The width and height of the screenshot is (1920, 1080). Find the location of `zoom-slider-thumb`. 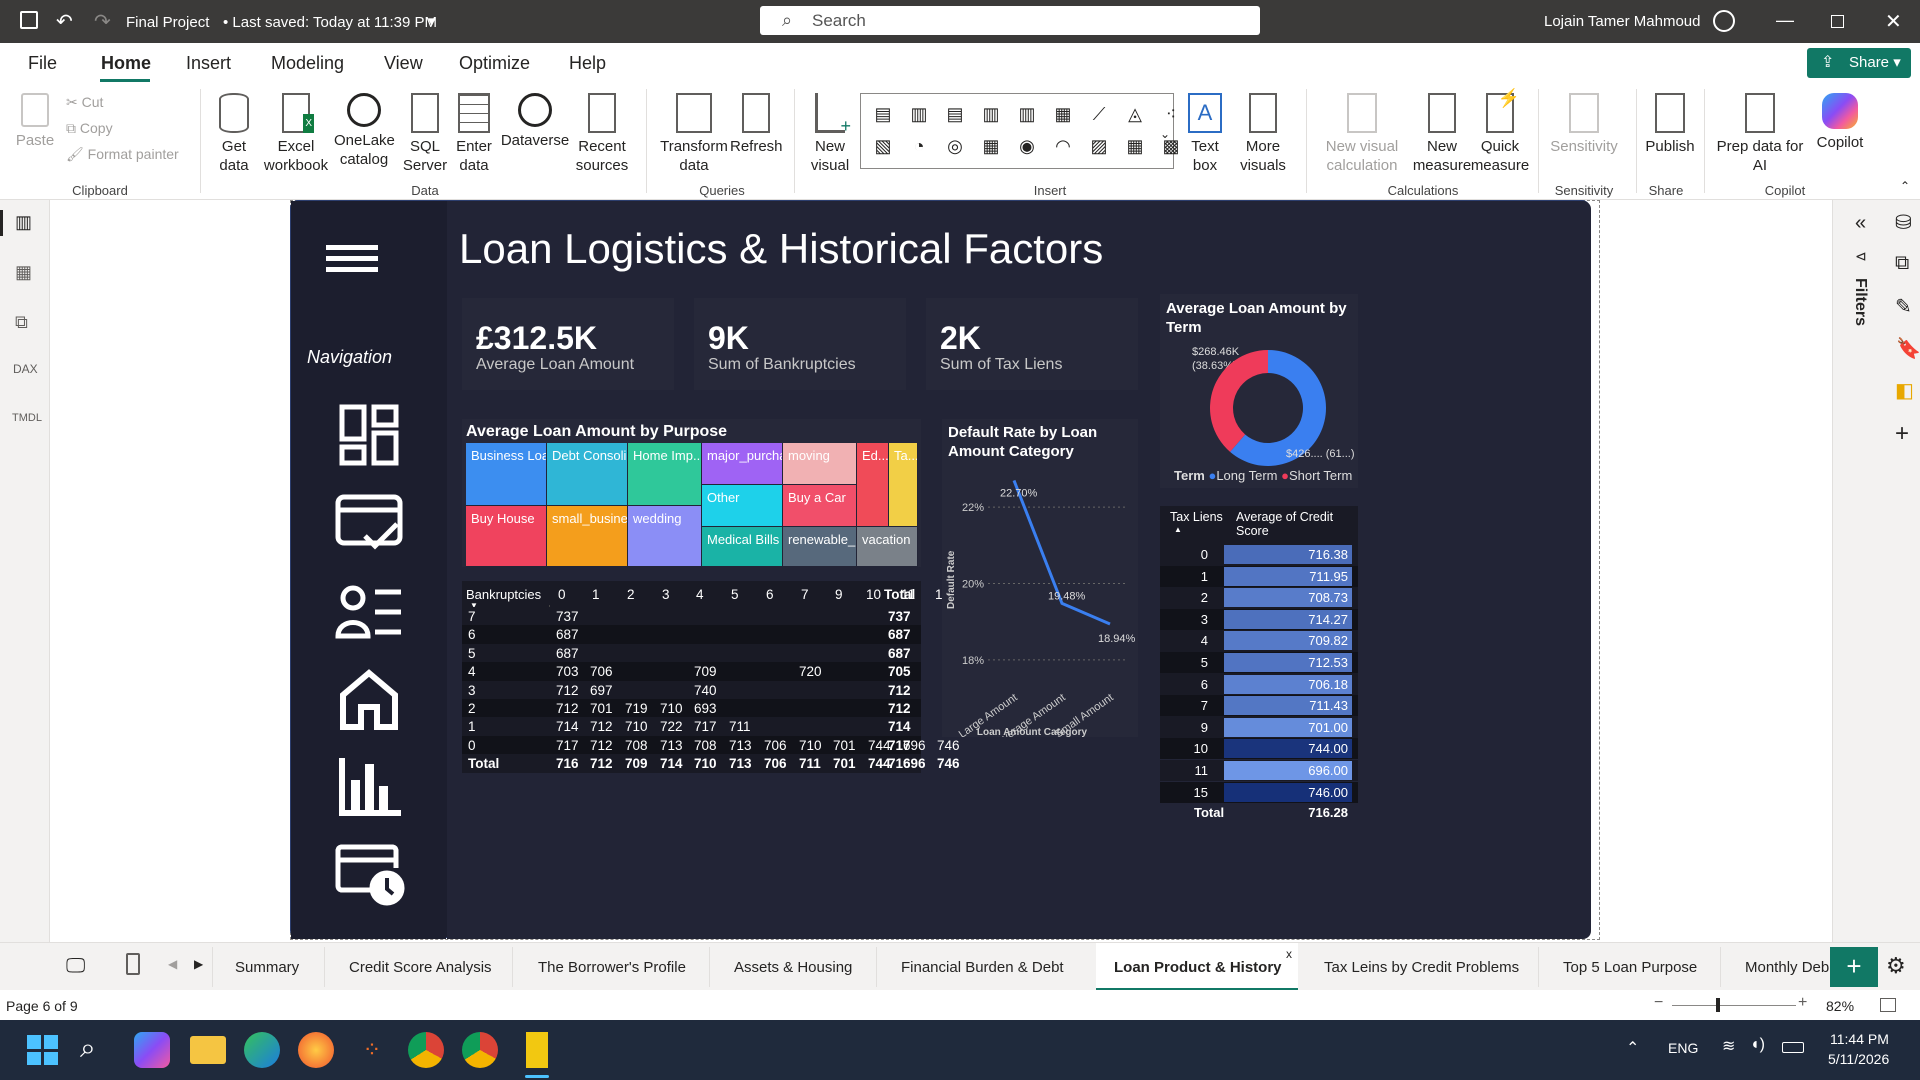

zoom-slider-thumb is located at coordinates (1718, 1005).